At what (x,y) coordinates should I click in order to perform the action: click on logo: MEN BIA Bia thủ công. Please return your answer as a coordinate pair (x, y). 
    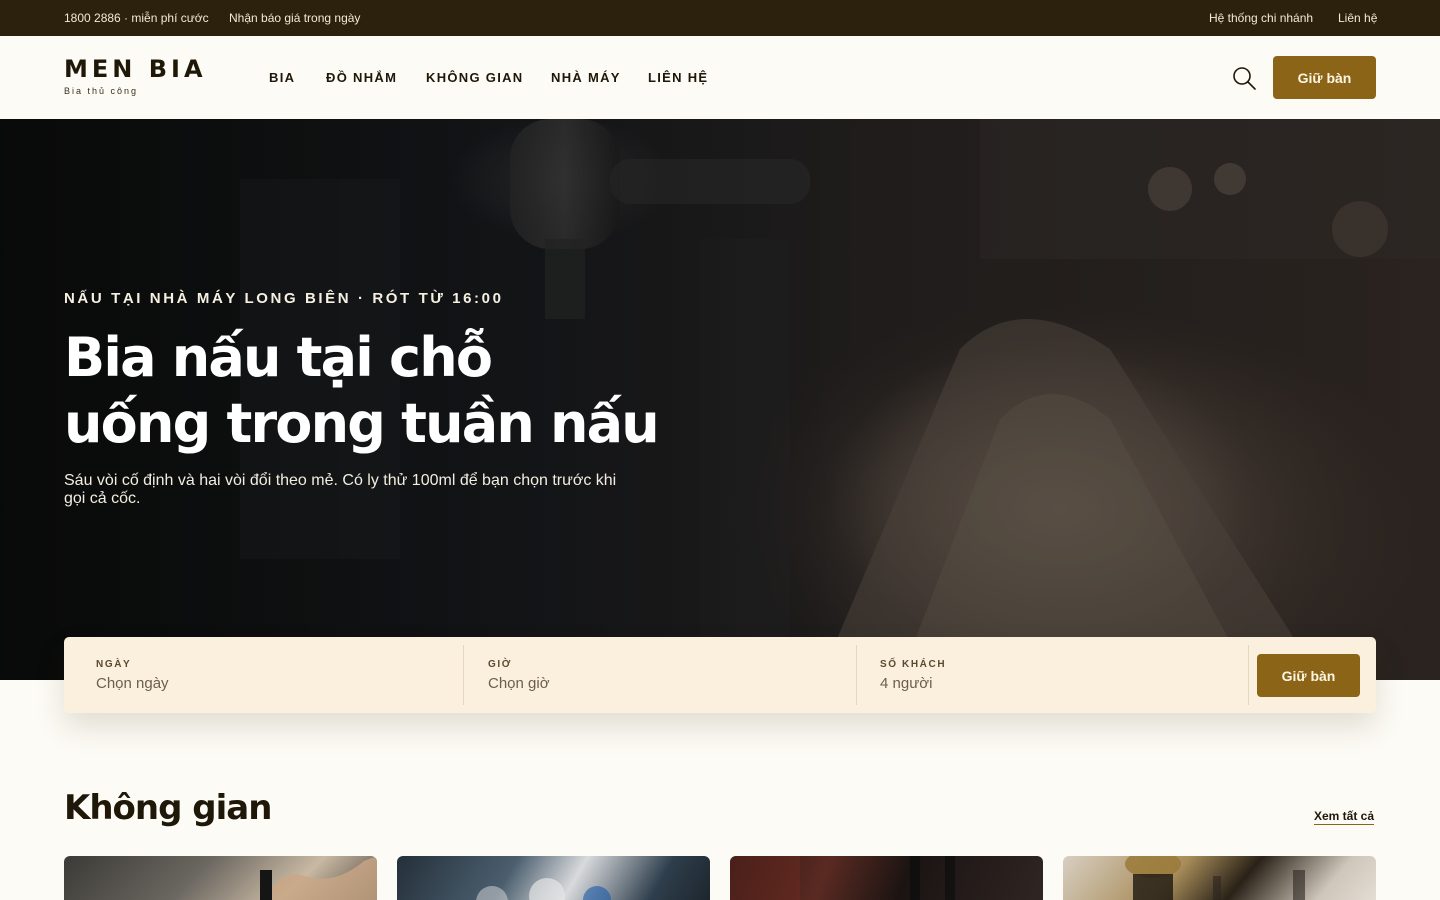
    Looking at the image, I should click on (135, 76).